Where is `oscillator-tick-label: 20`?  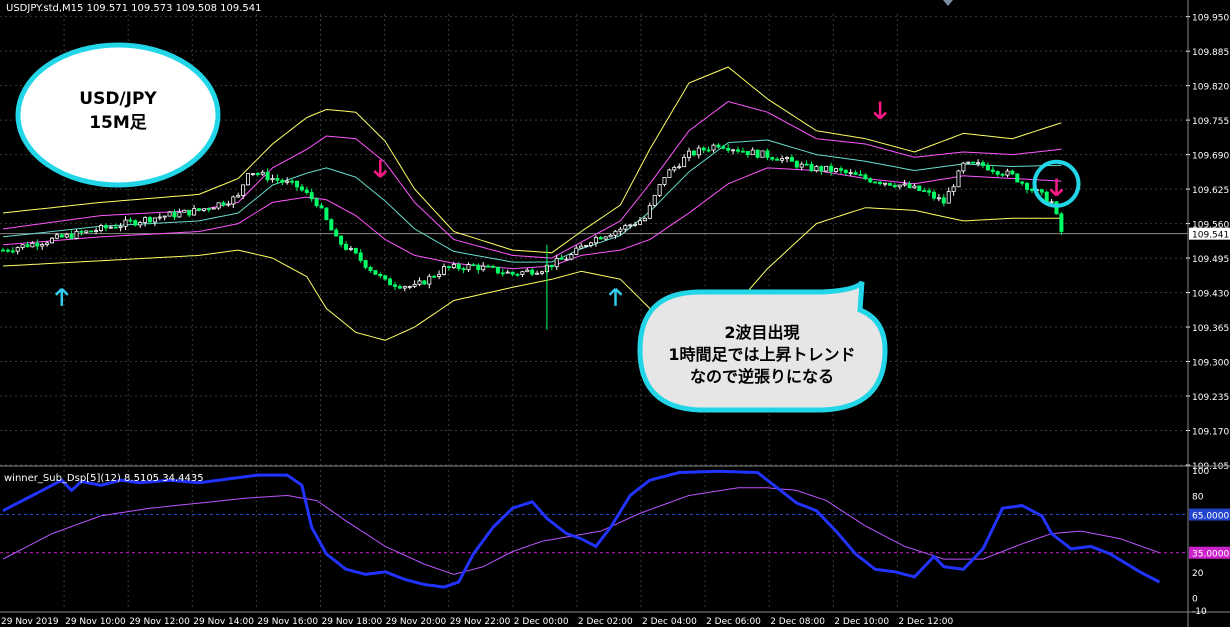
oscillator-tick-label: 20 is located at coordinates (1198, 574).